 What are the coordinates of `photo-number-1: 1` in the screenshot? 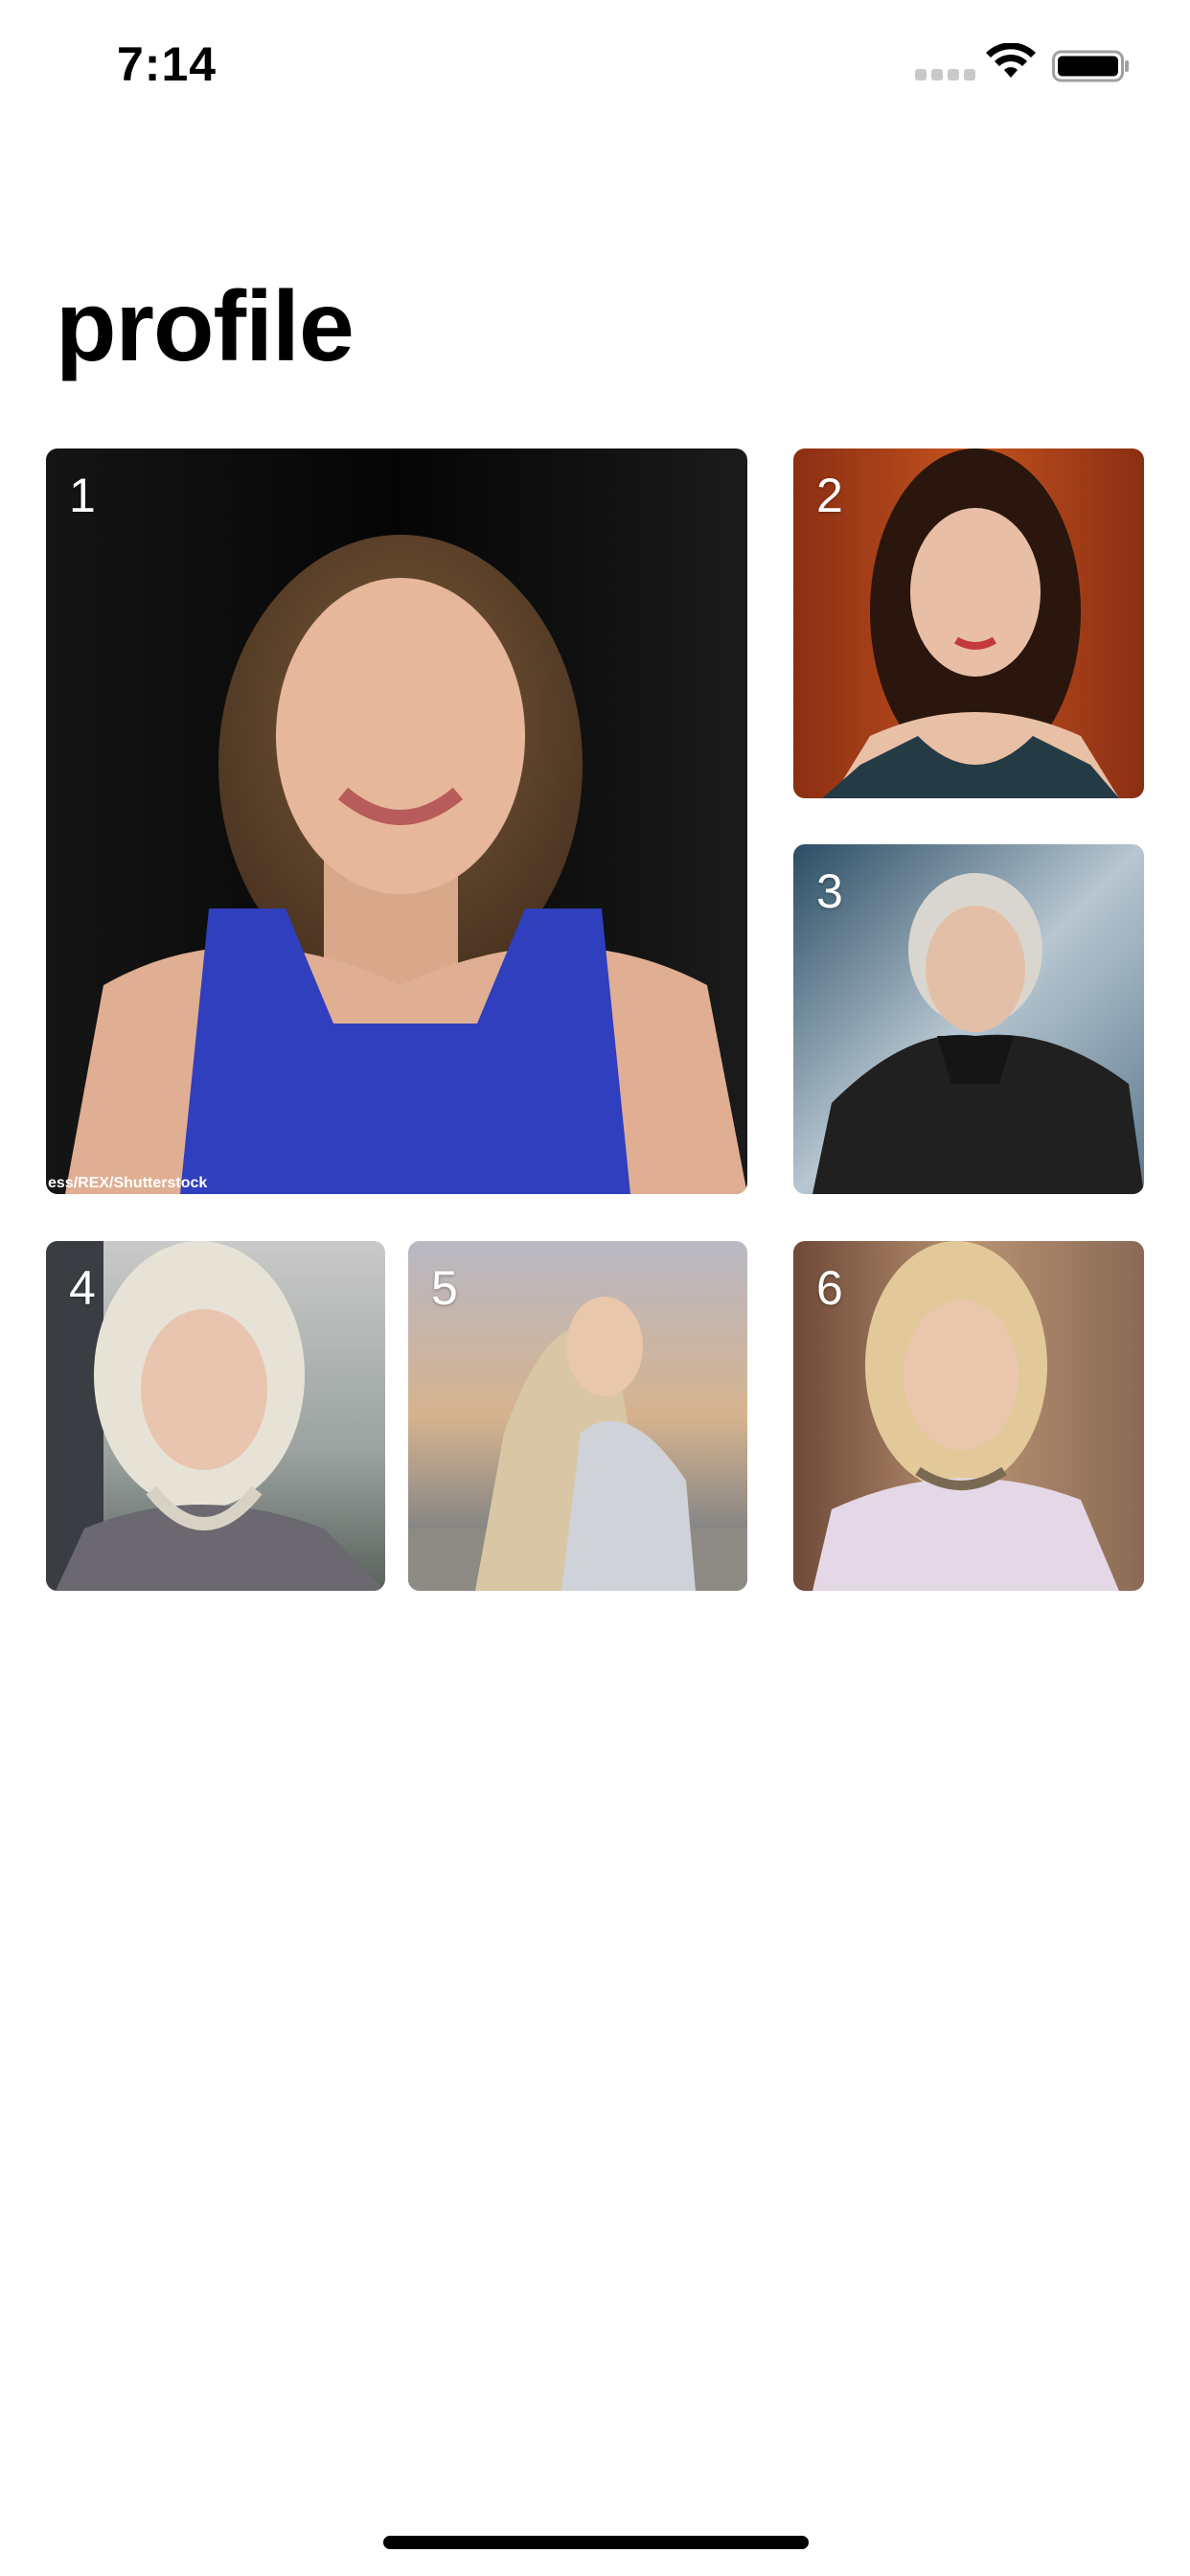 It's located at (83, 495).